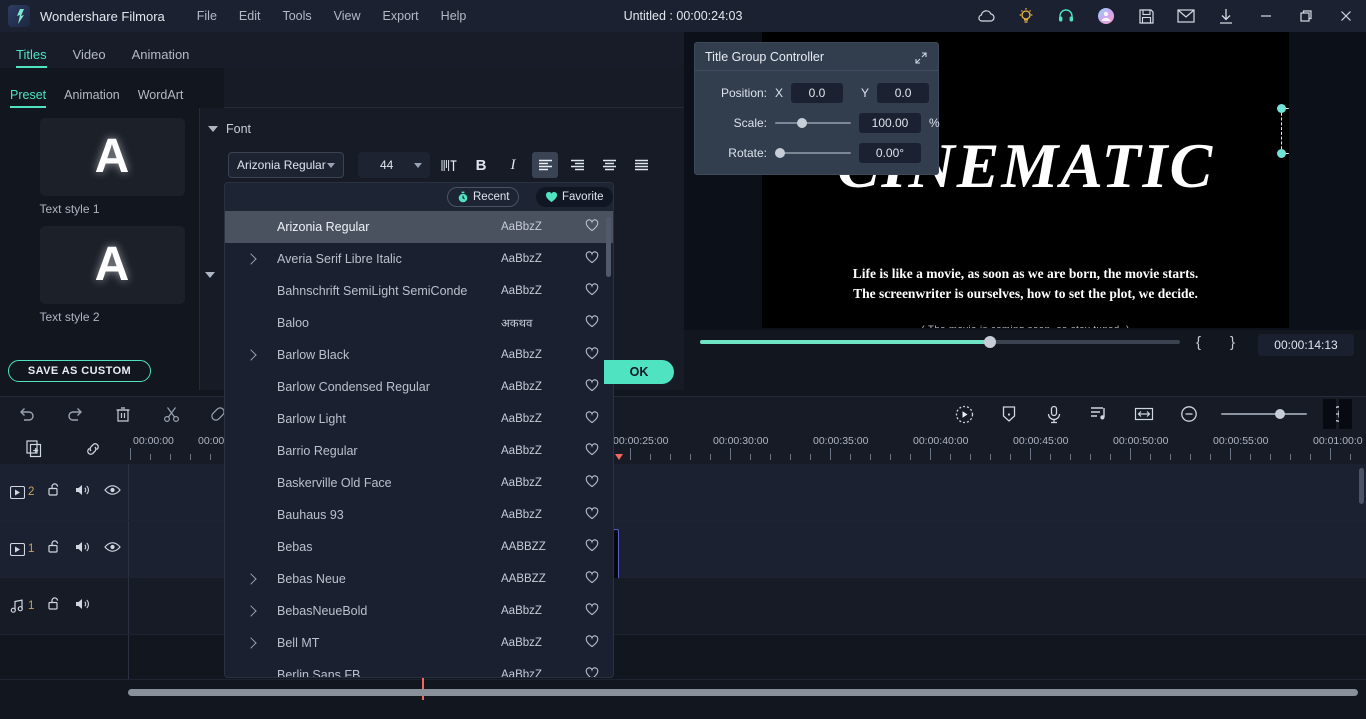  What do you see at coordinates (419, 451) in the screenshot?
I see `font-list-item: Barrio Regular AaBbzZ` at bounding box center [419, 451].